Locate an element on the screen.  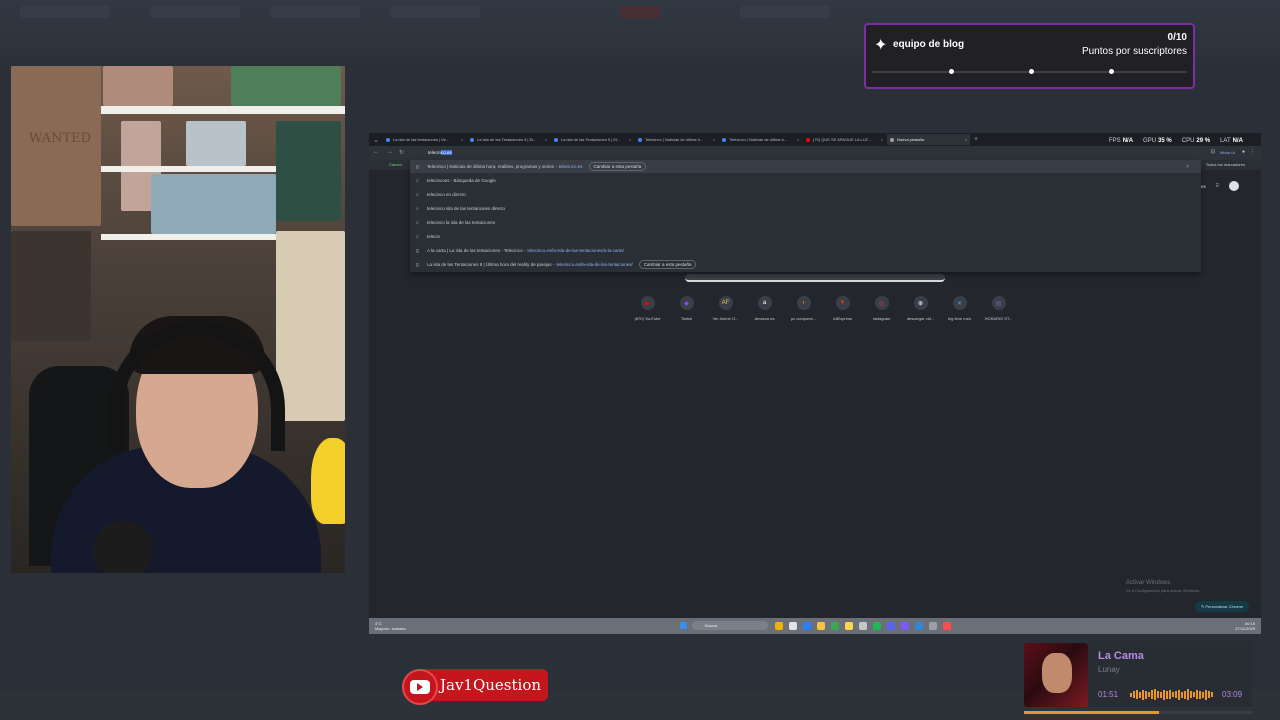
weather-widget: 4°C Mayorm. soleado is located at coordinates (390, 626).